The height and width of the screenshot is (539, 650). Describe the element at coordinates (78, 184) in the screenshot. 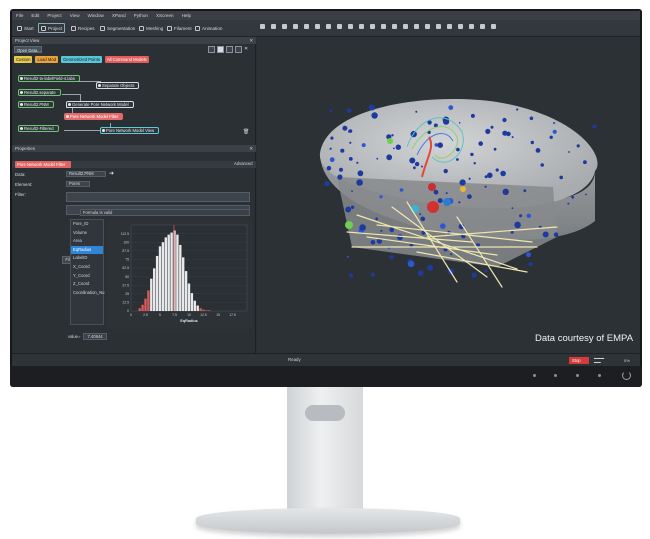

I see `element-select: Pores` at that location.